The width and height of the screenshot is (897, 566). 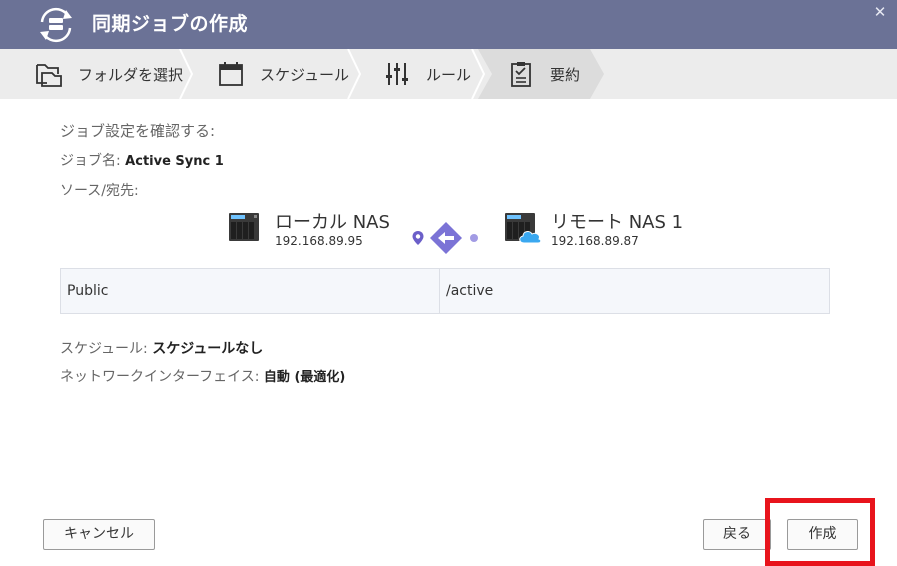 What do you see at coordinates (231, 74) in the screenshot?
I see `calendar-icon` at bounding box center [231, 74].